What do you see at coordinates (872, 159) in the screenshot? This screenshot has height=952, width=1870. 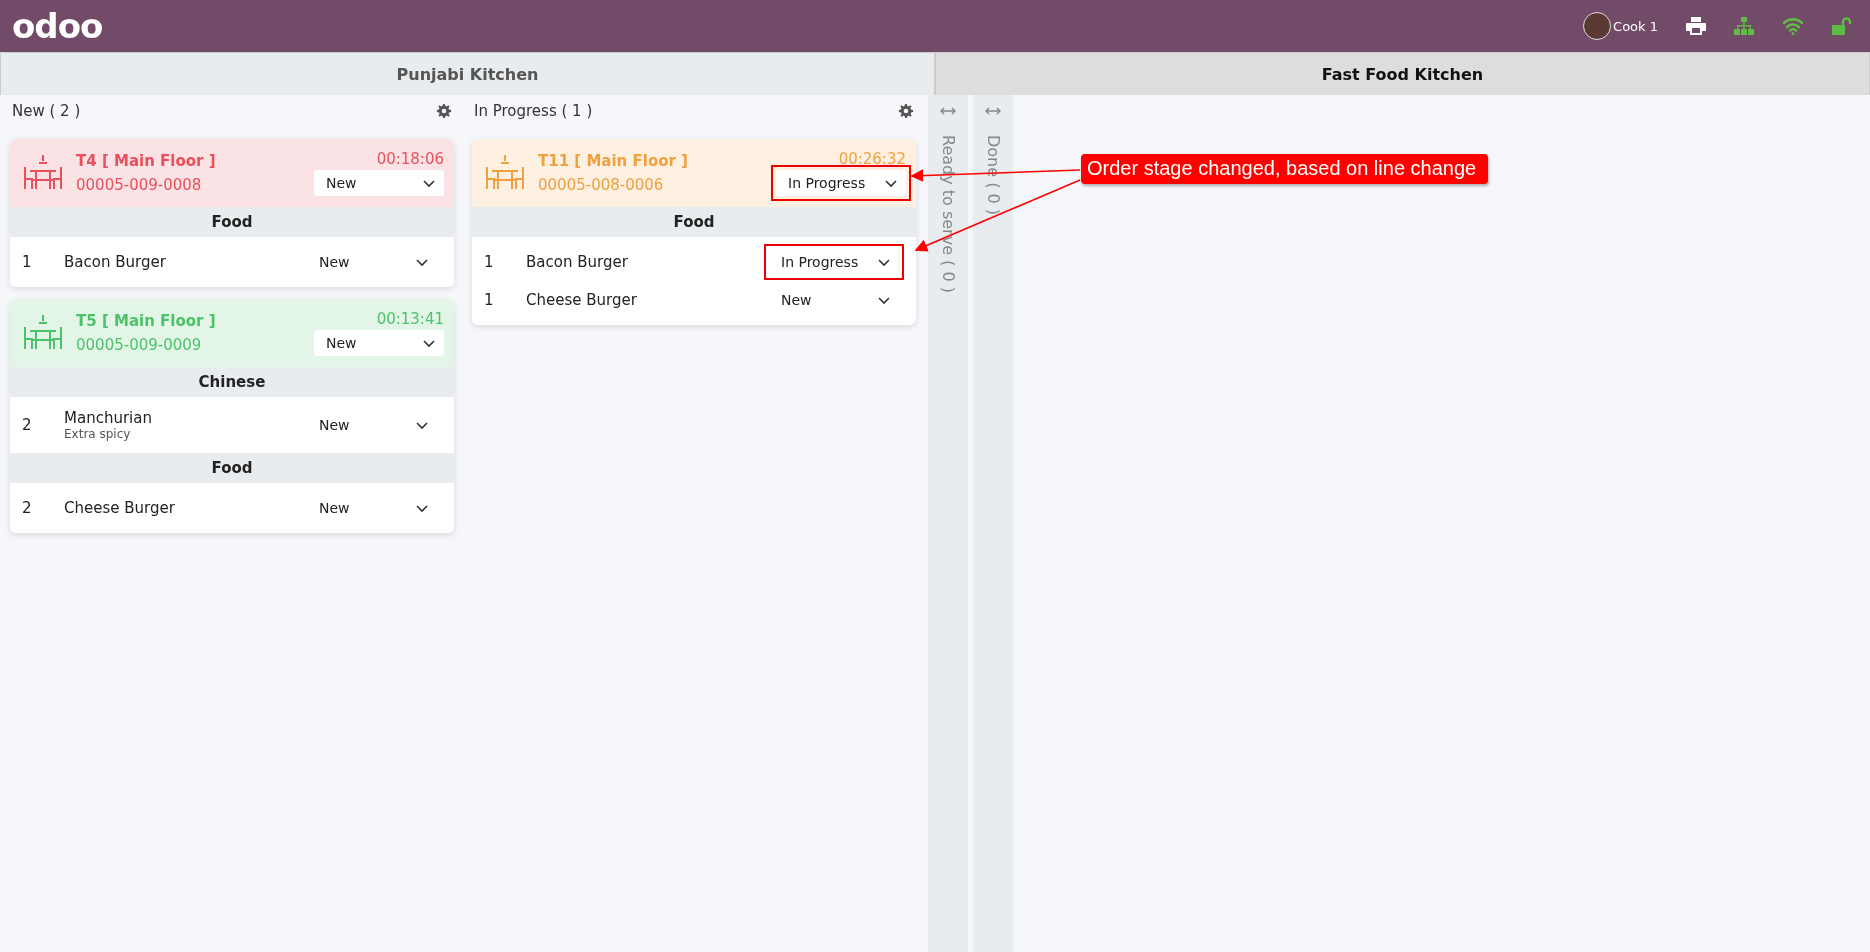 I see `timer: 00:26:32` at bounding box center [872, 159].